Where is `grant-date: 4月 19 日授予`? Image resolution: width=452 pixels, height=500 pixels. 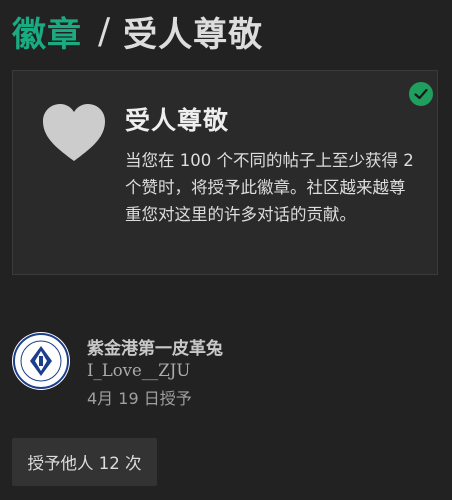
grant-date: 4月 19 日授予 is located at coordinates (139, 398).